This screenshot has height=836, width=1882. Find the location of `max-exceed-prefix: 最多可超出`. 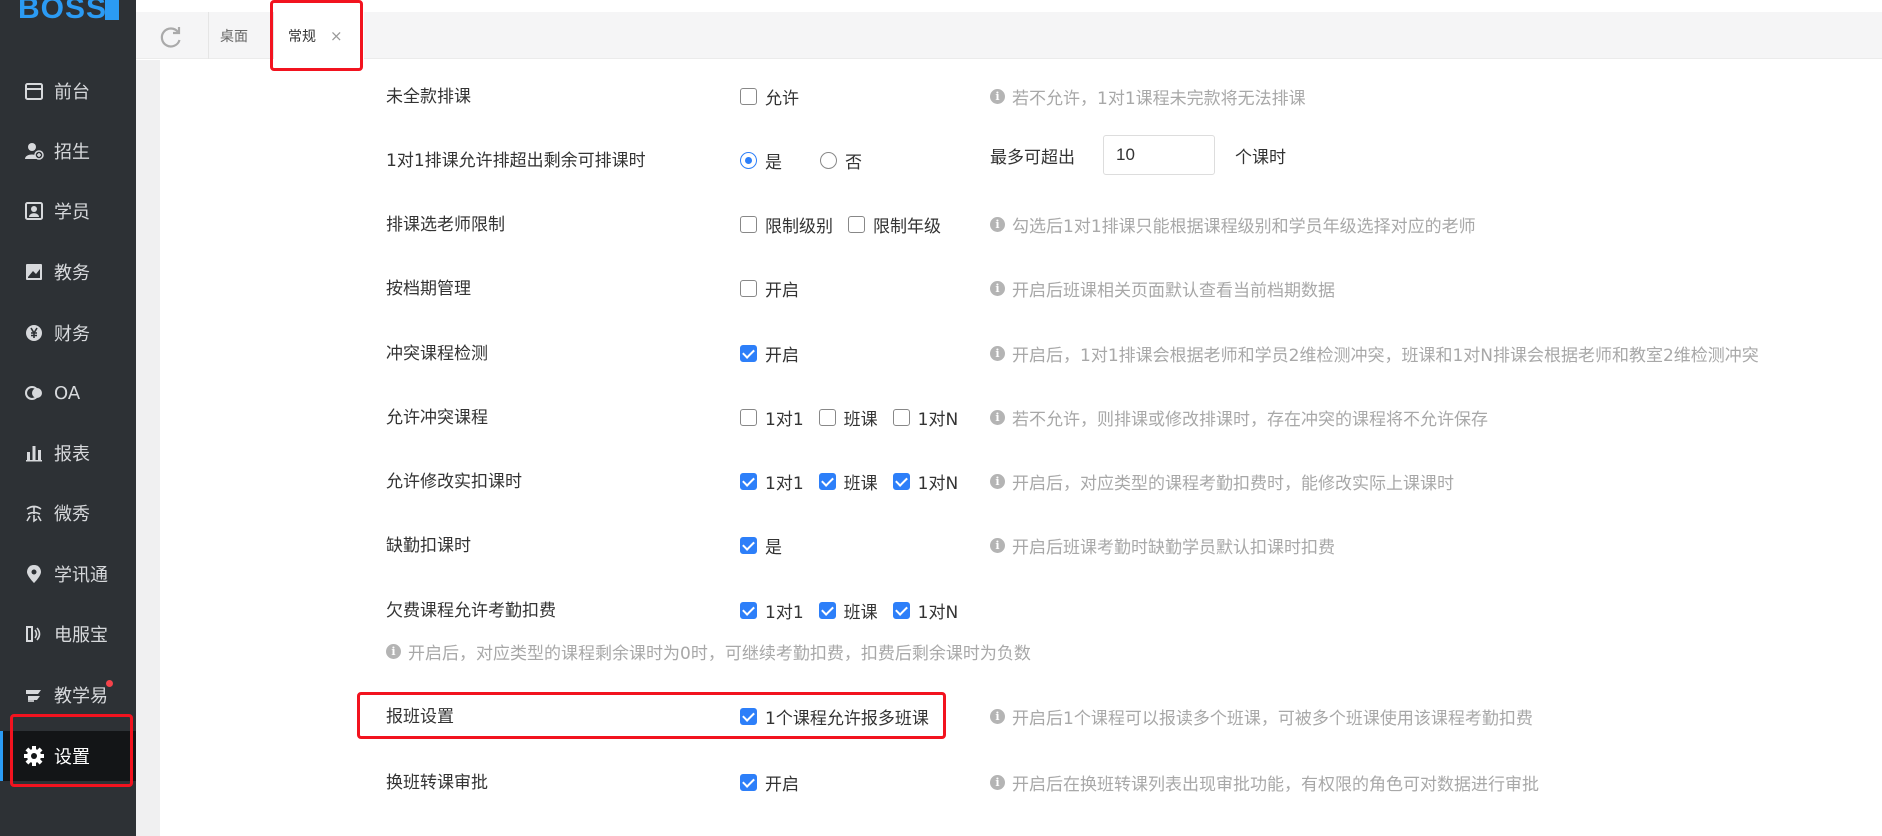

max-exceed-prefix: 最多可超出 is located at coordinates (1032, 157).